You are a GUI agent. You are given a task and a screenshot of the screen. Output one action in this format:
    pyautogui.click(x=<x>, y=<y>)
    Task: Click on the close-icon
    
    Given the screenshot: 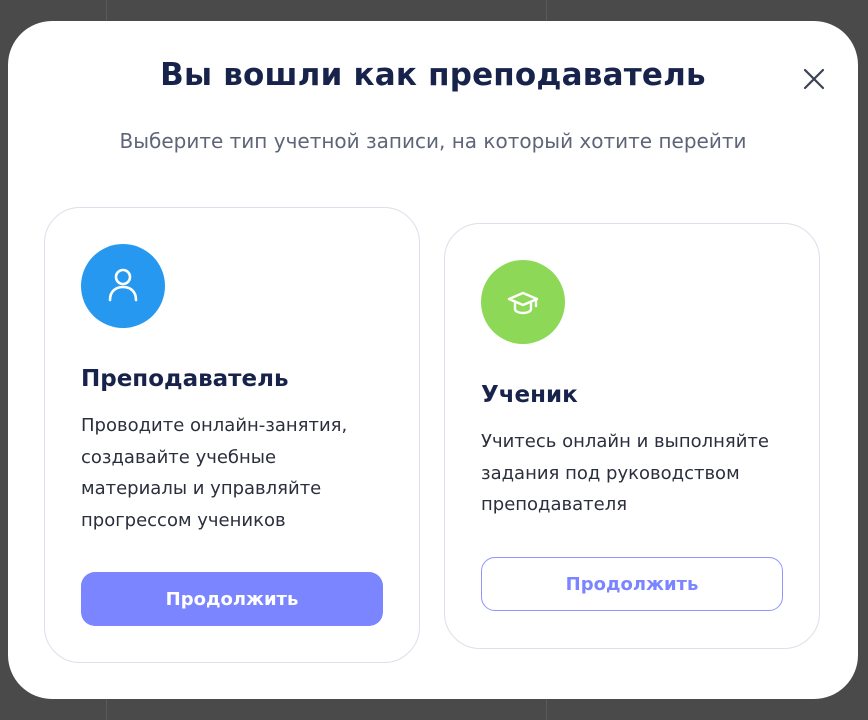 What is the action you would take?
    pyautogui.click(x=814, y=79)
    